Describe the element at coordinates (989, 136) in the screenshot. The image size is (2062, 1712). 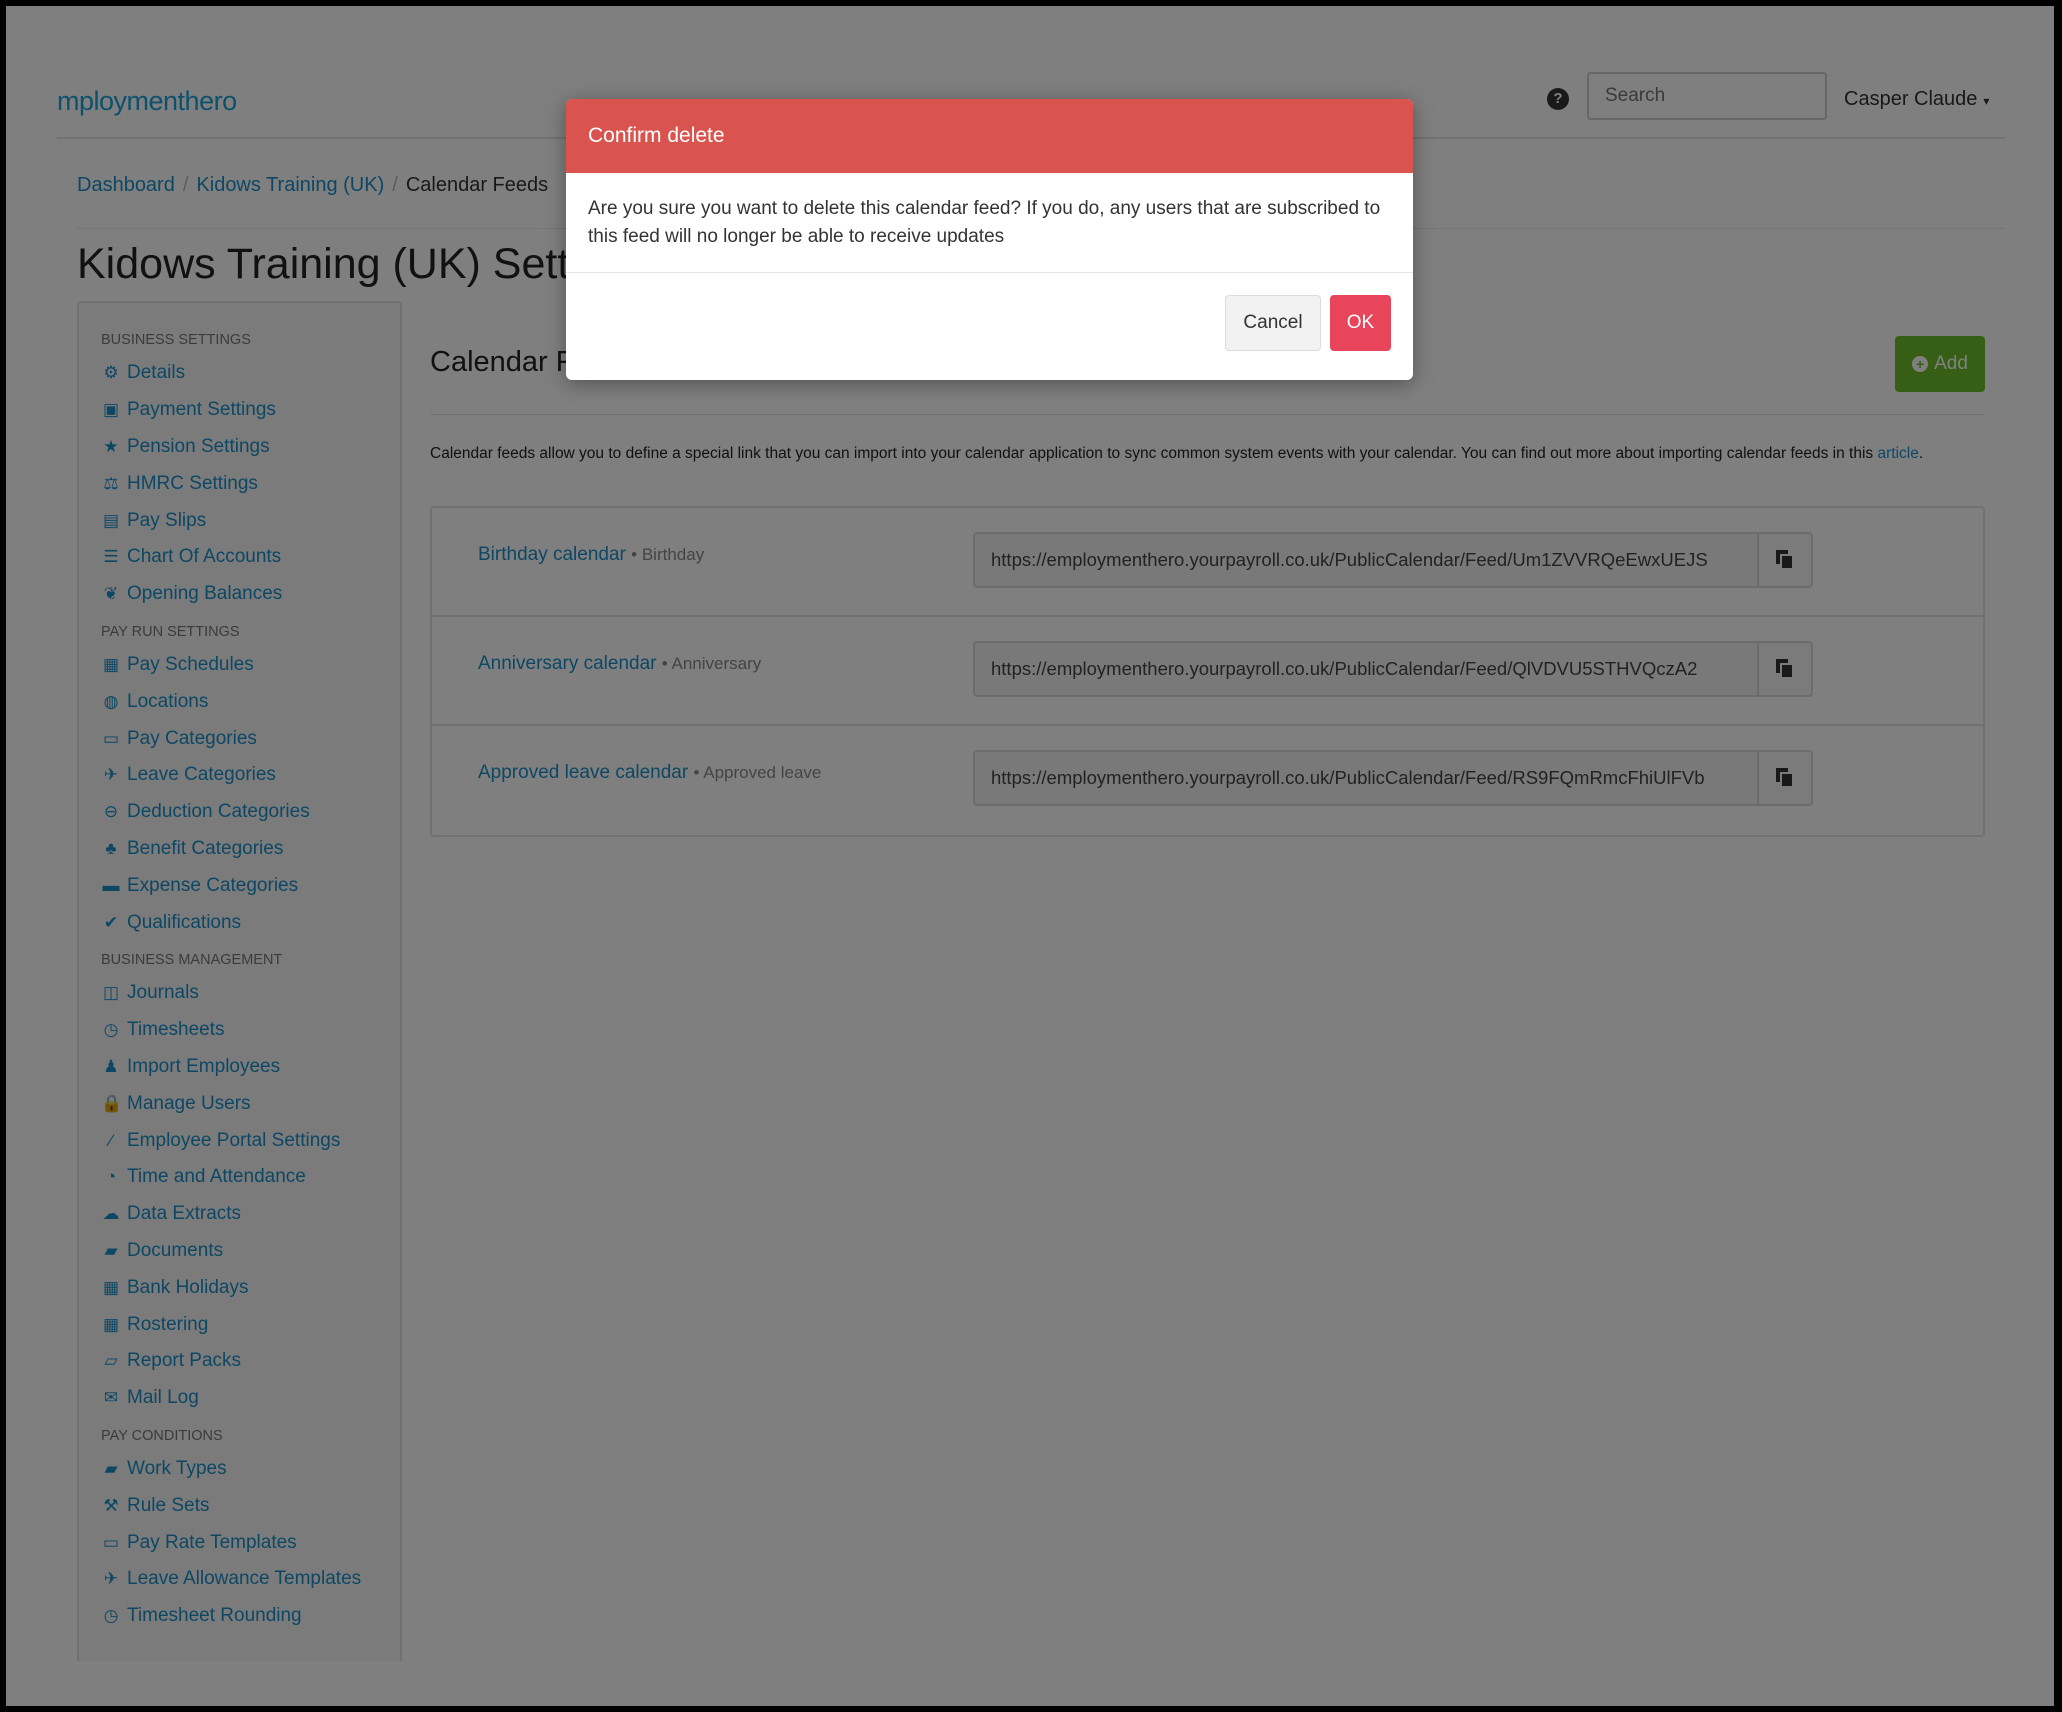
I see `dialog-title: Confirm delete` at that location.